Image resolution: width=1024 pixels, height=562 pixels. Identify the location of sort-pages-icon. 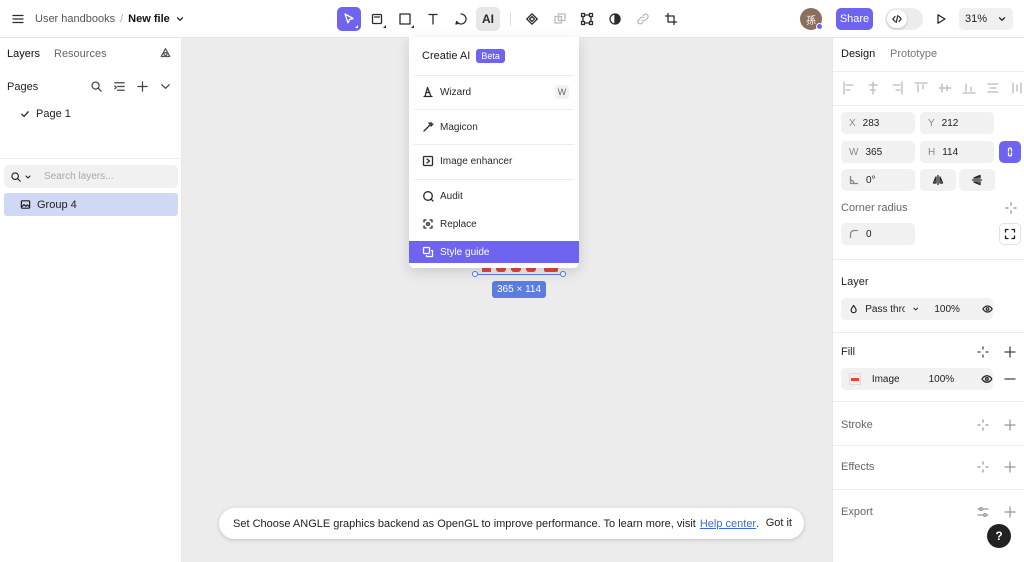
(119, 86).